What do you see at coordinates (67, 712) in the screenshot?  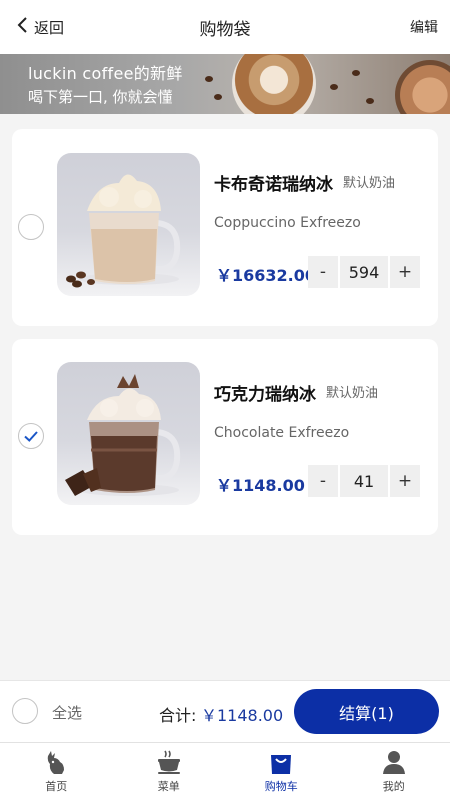 I see `select-all-label: 全选` at bounding box center [67, 712].